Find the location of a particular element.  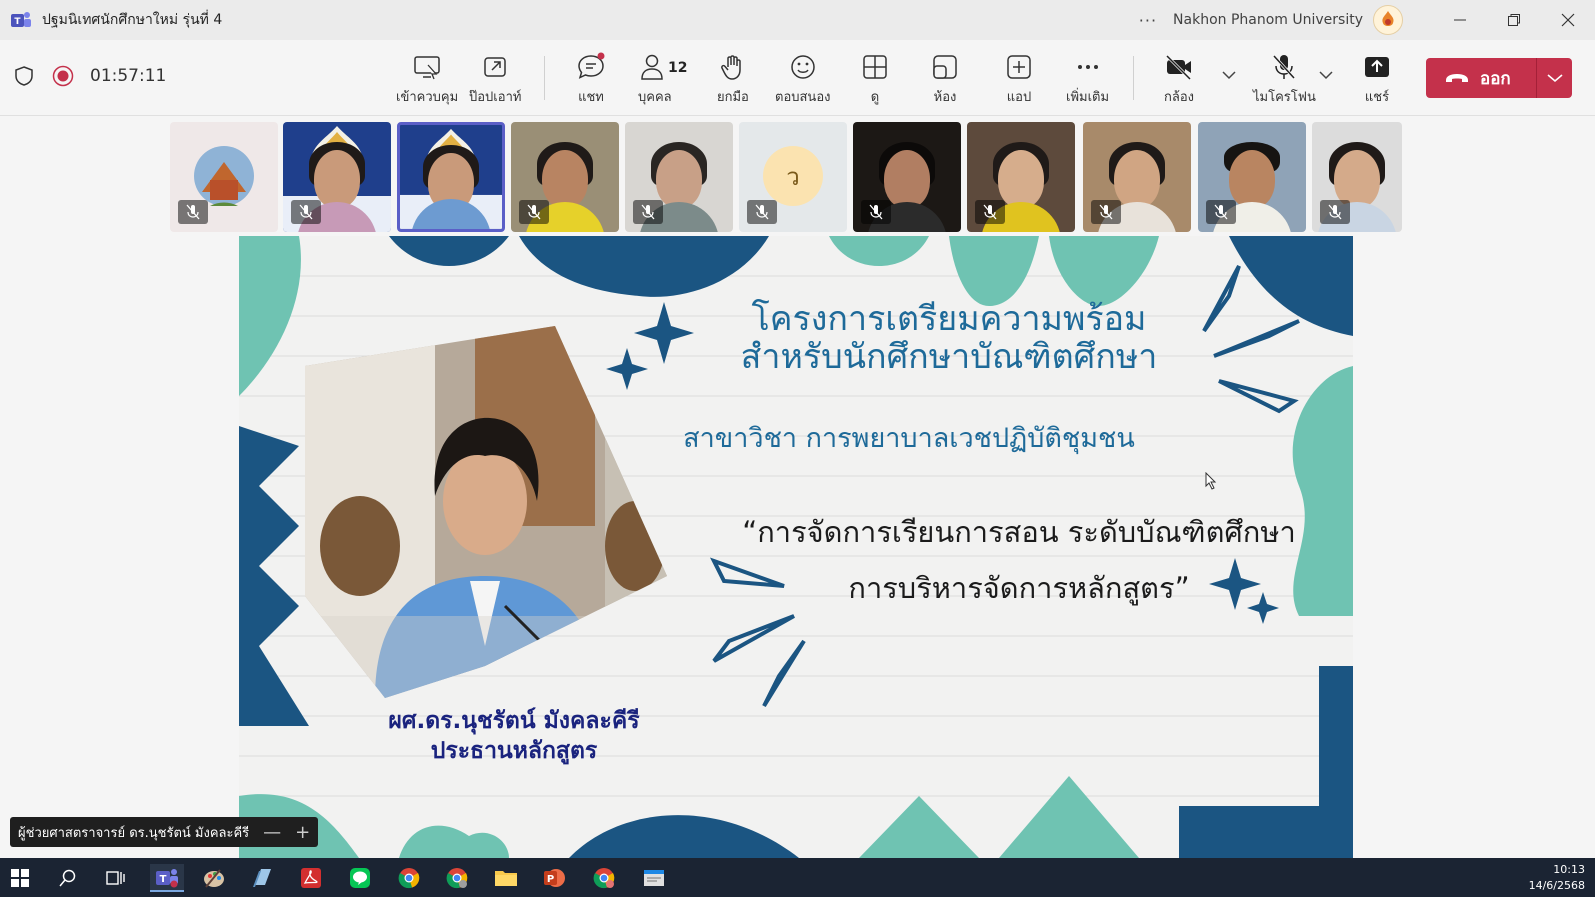

task-view-icon is located at coordinates (115, 878).